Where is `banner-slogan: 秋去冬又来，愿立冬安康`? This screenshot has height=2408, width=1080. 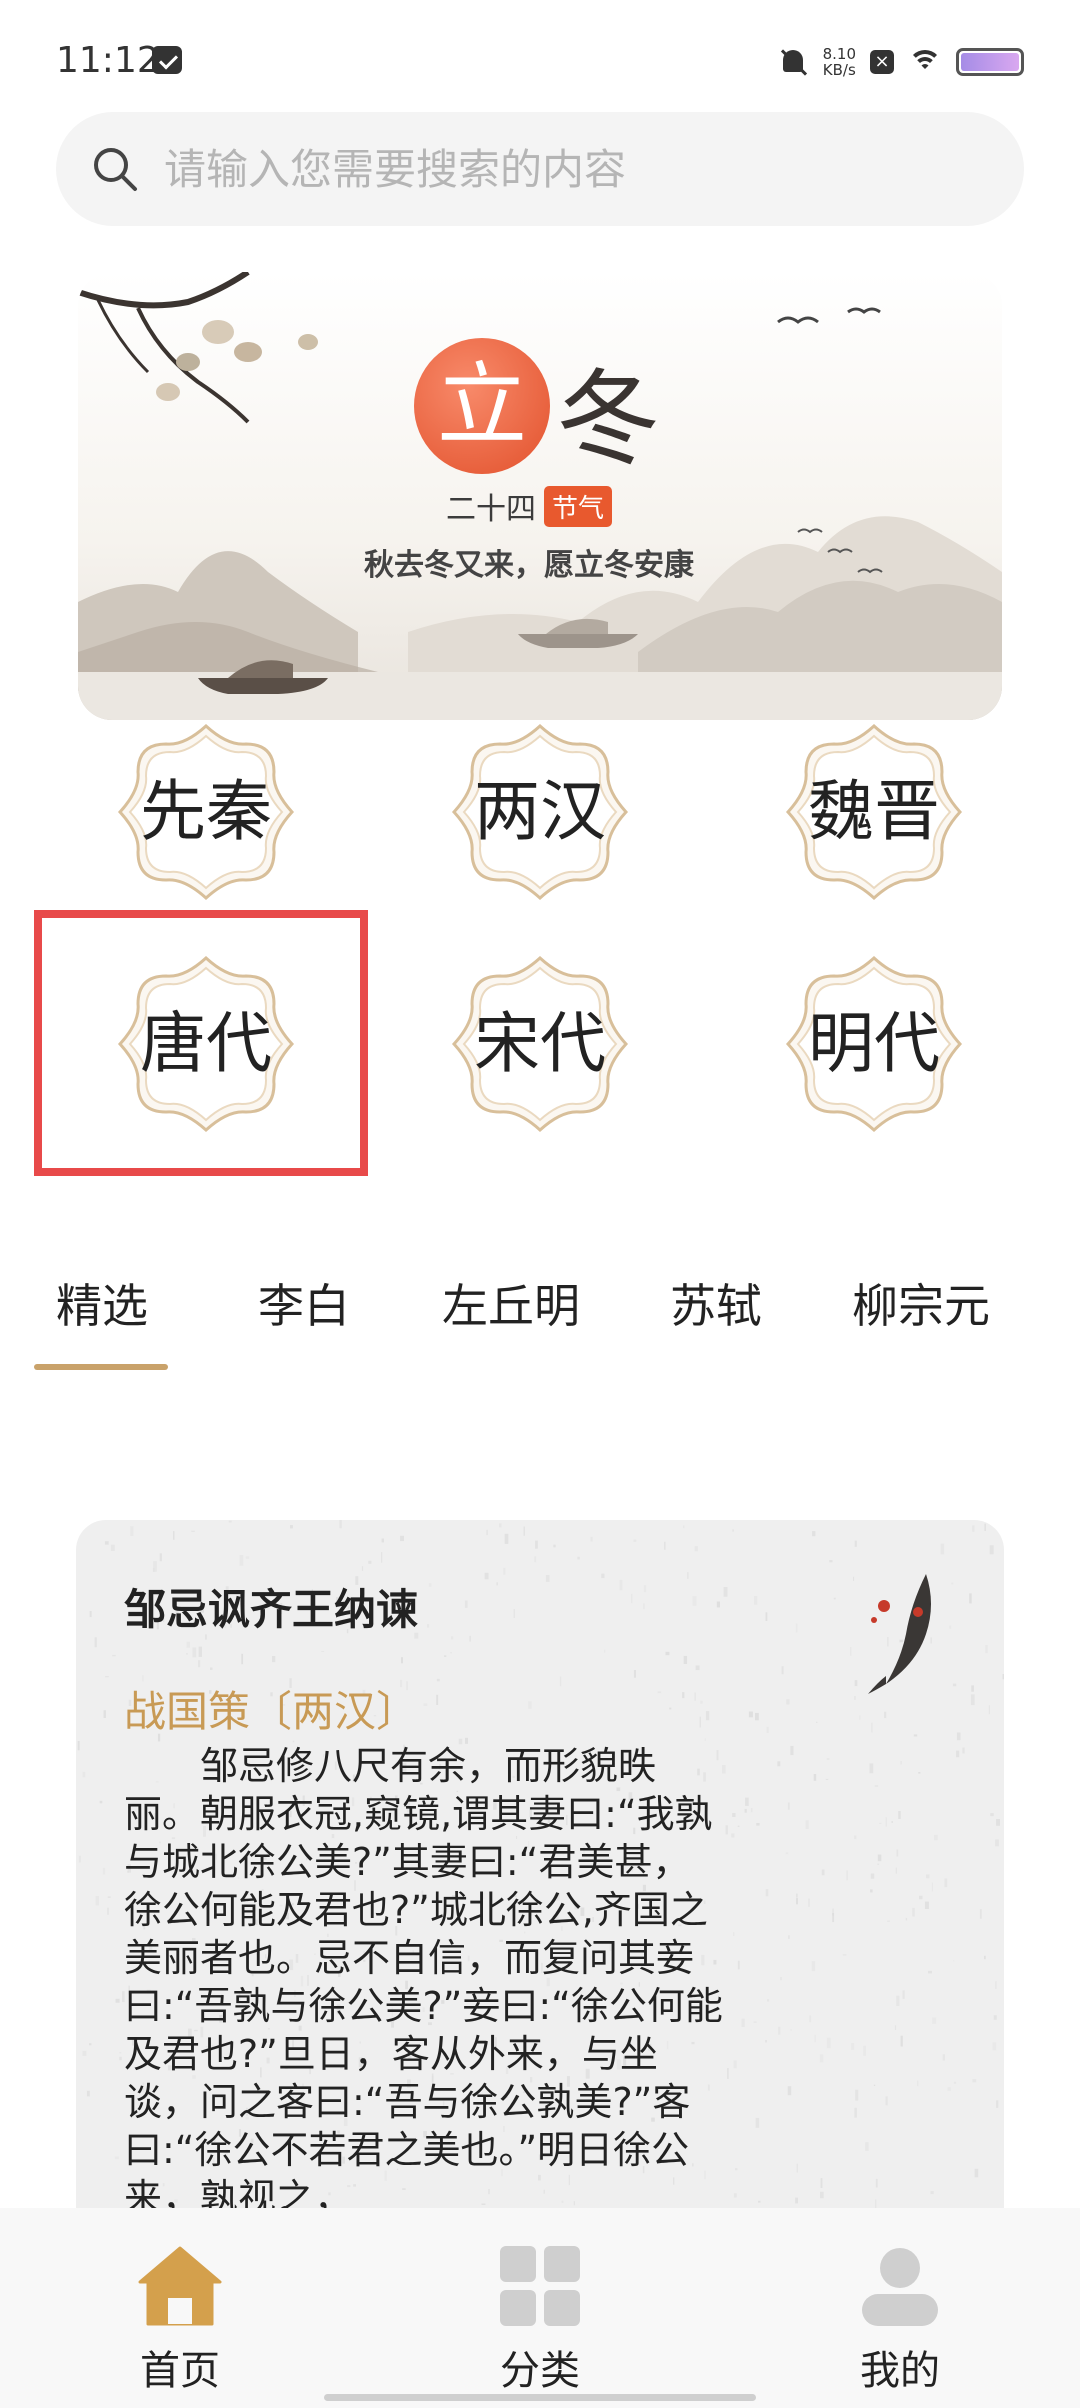 banner-slogan: 秋去冬又来，愿立冬安康 is located at coordinates (529, 565).